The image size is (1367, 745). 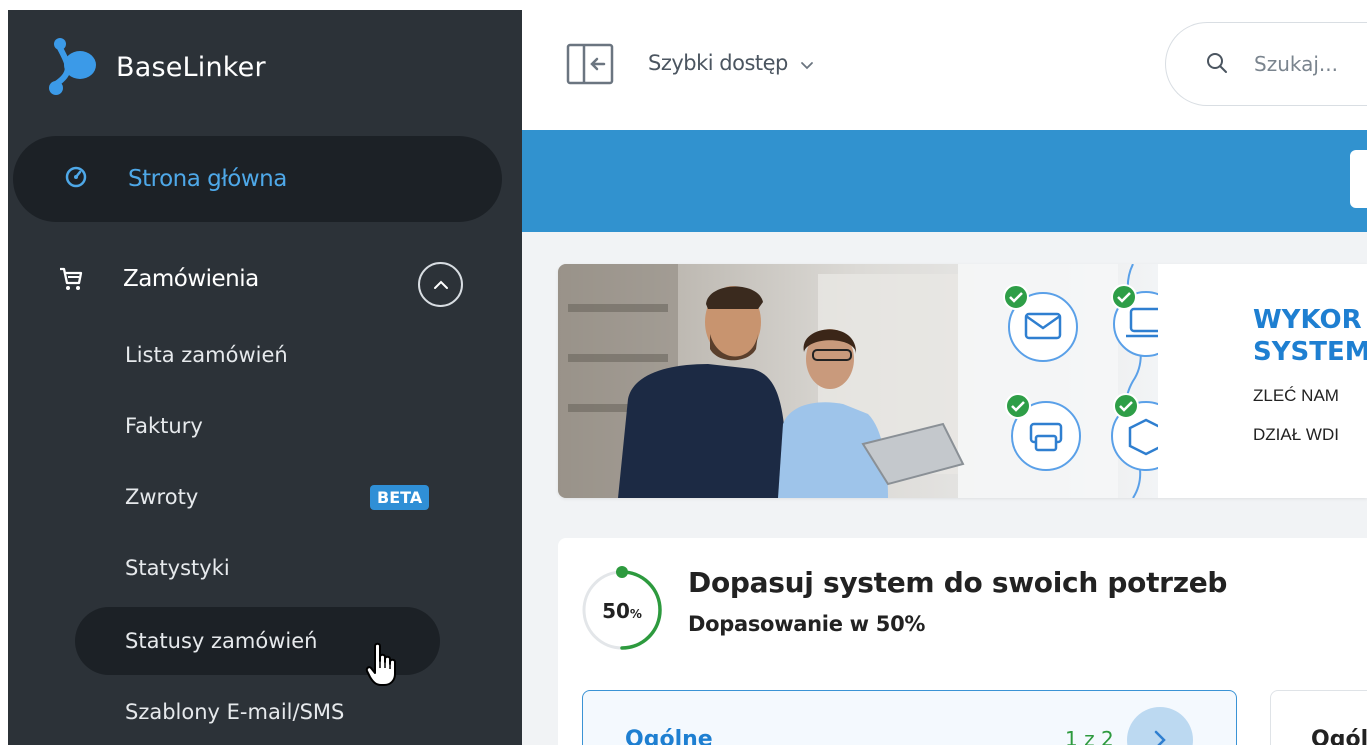 I want to click on collapse-chevron-up-icon, so click(x=440, y=284).